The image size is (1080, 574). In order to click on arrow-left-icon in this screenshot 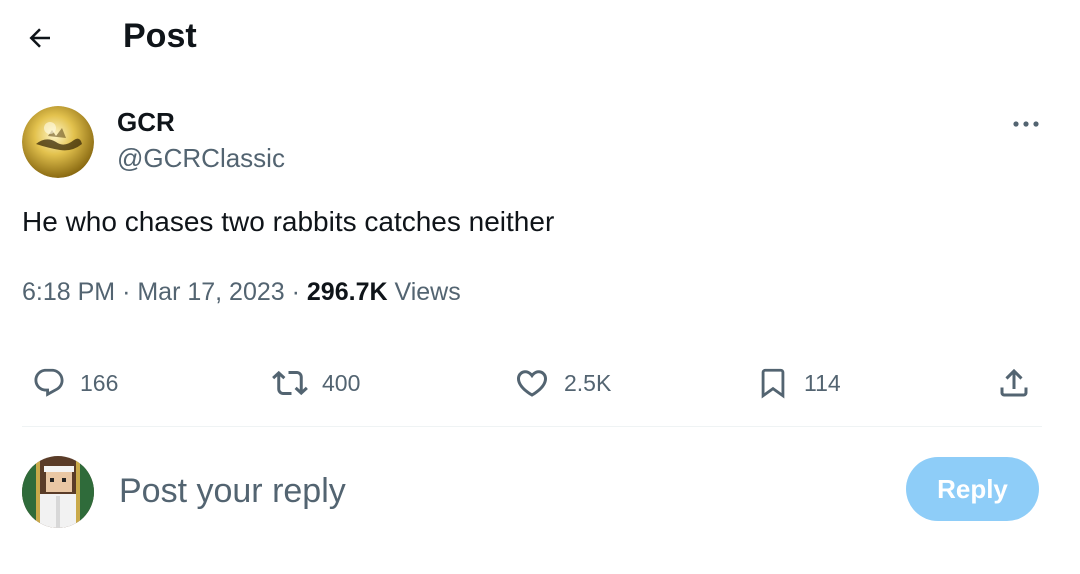, I will do `click(39, 38)`.